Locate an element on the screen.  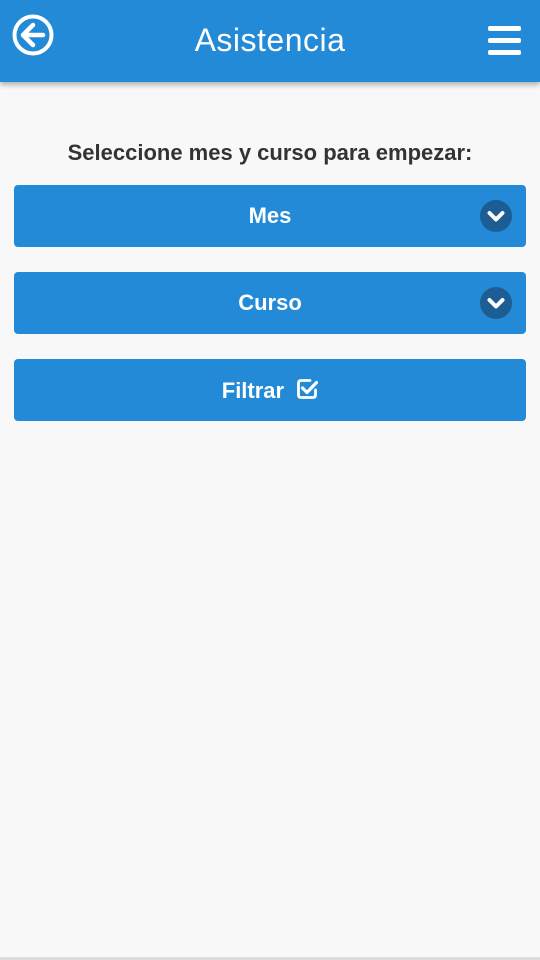
filter-button-label: Filtrar is located at coordinates (253, 391).